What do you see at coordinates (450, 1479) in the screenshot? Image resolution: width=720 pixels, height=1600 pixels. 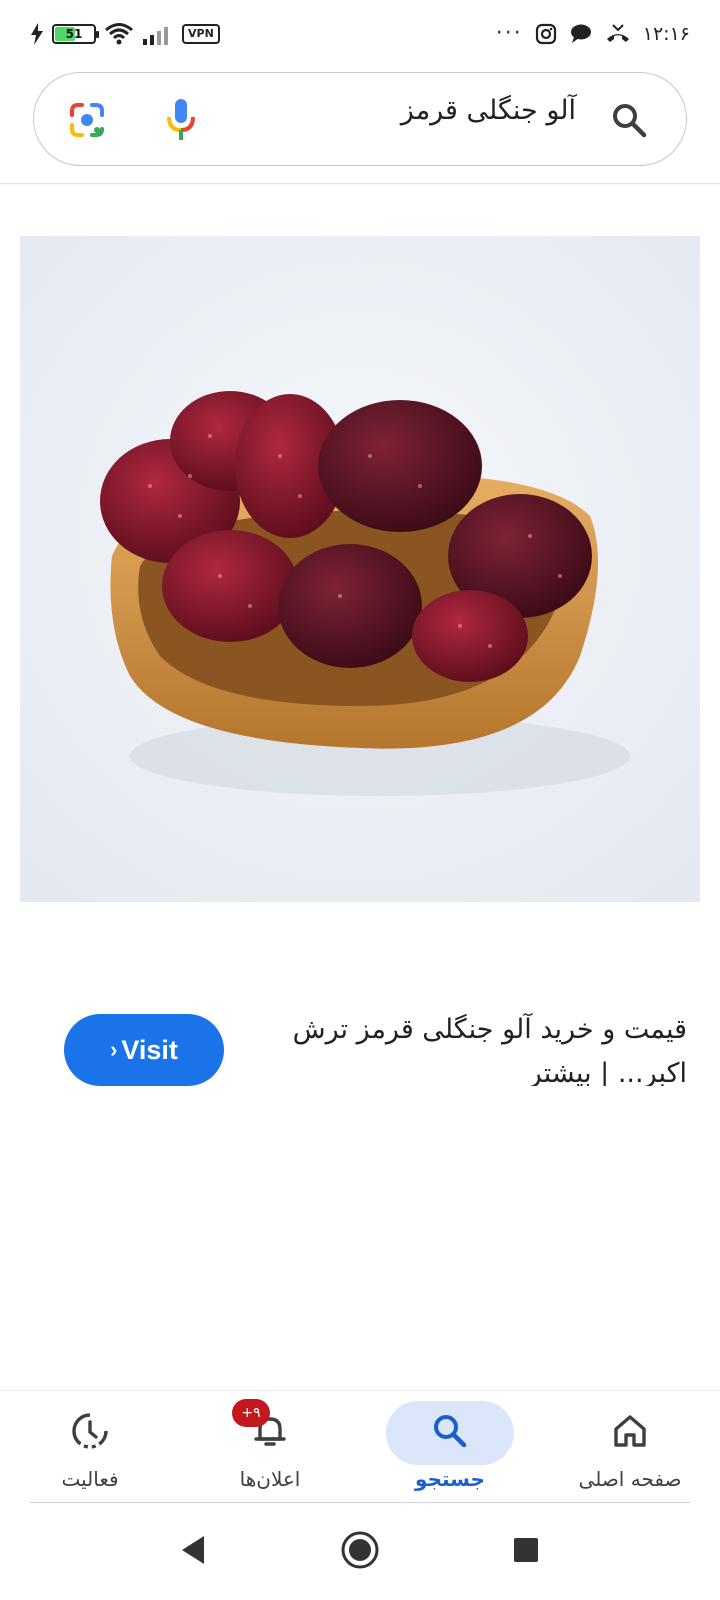 I see `nav-label-search: جستجو` at bounding box center [450, 1479].